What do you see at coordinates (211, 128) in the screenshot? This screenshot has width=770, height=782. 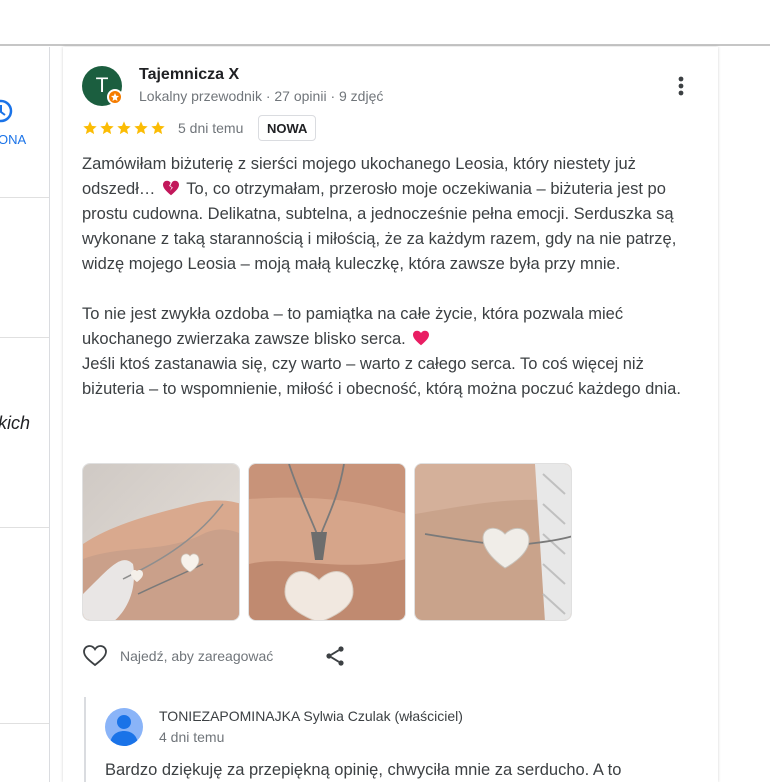 I see `review-date: 5 dni temu` at bounding box center [211, 128].